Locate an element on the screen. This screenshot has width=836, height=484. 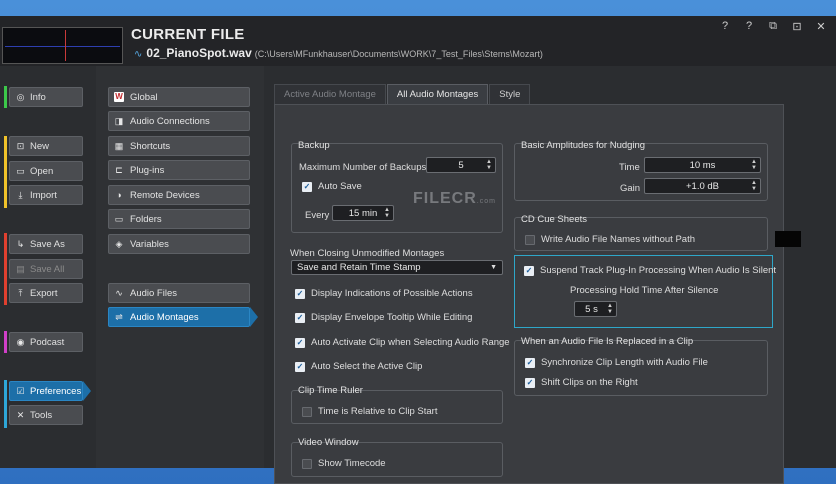
tab-active-audio-montage: Active Audio Montage is located at coordinates (330, 94).